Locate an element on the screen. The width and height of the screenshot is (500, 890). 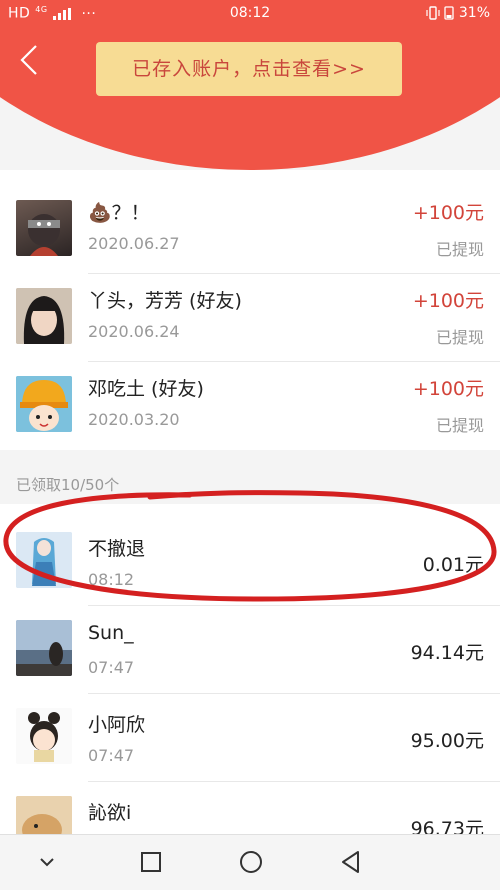
anime-avatar-icon is located at coordinates (44, 560).